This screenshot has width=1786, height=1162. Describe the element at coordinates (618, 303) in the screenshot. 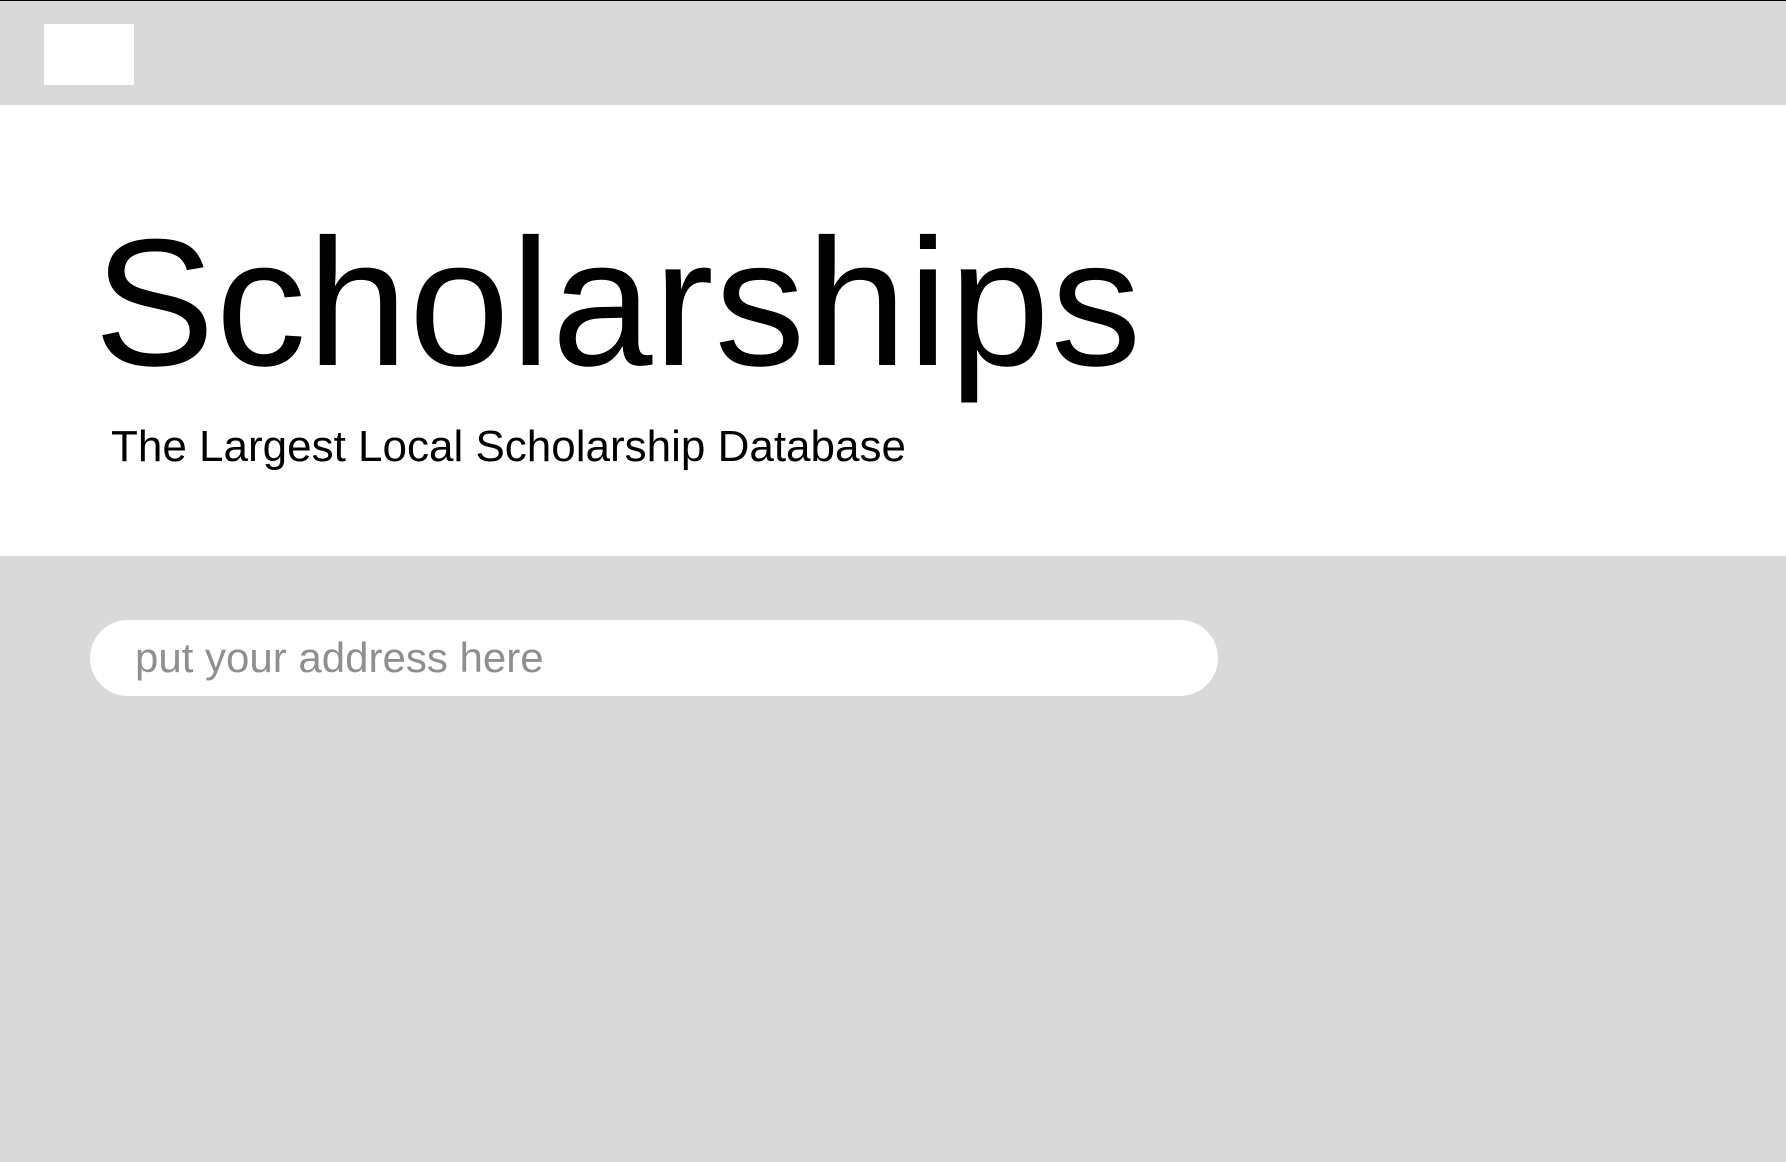

I see `page-title: Scholarships` at that location.